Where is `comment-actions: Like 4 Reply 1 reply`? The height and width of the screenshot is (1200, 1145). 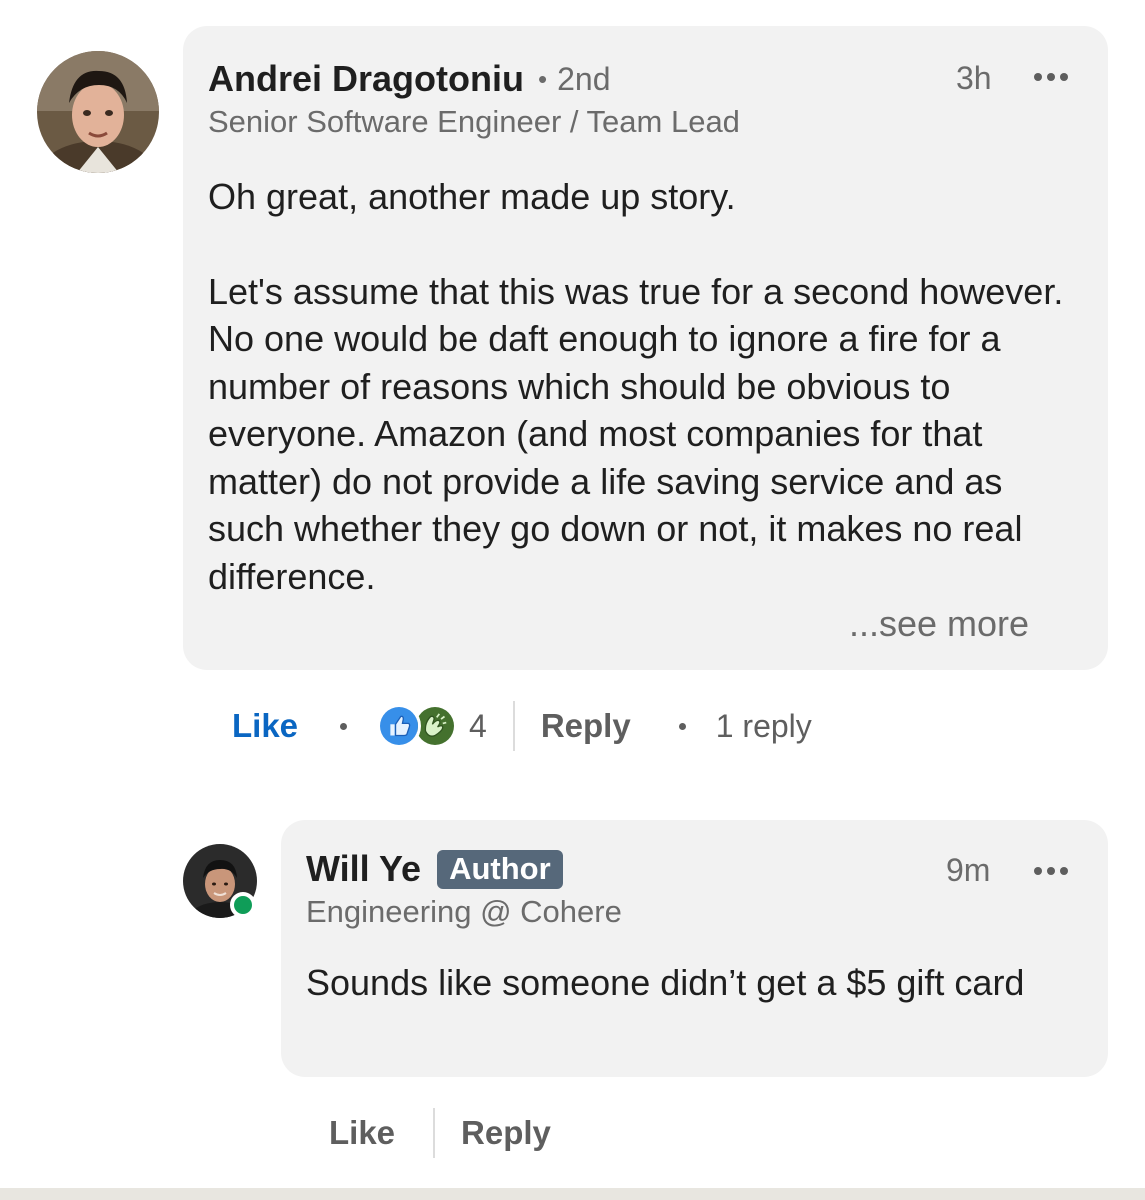
comment-actions: Like 4 Reply 1 reply is located at coordinates (522, 726).